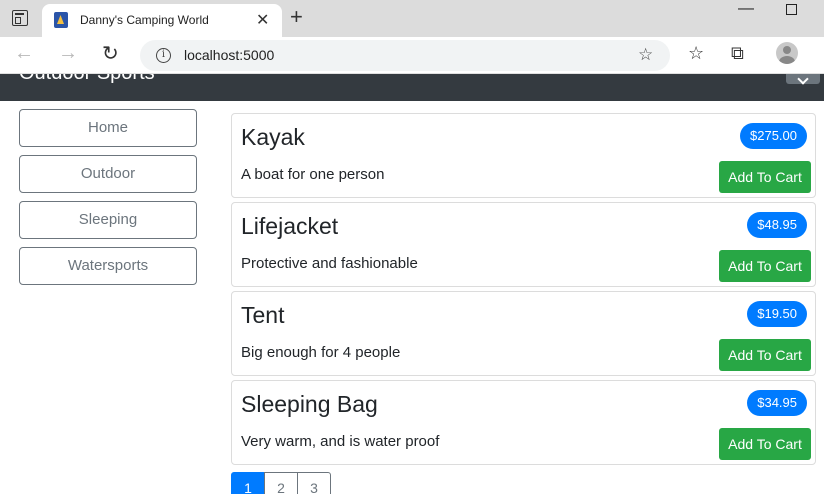  I want to click on browser-tab-strip: Danny's Camping World ✕ + —, so click(412, 18).